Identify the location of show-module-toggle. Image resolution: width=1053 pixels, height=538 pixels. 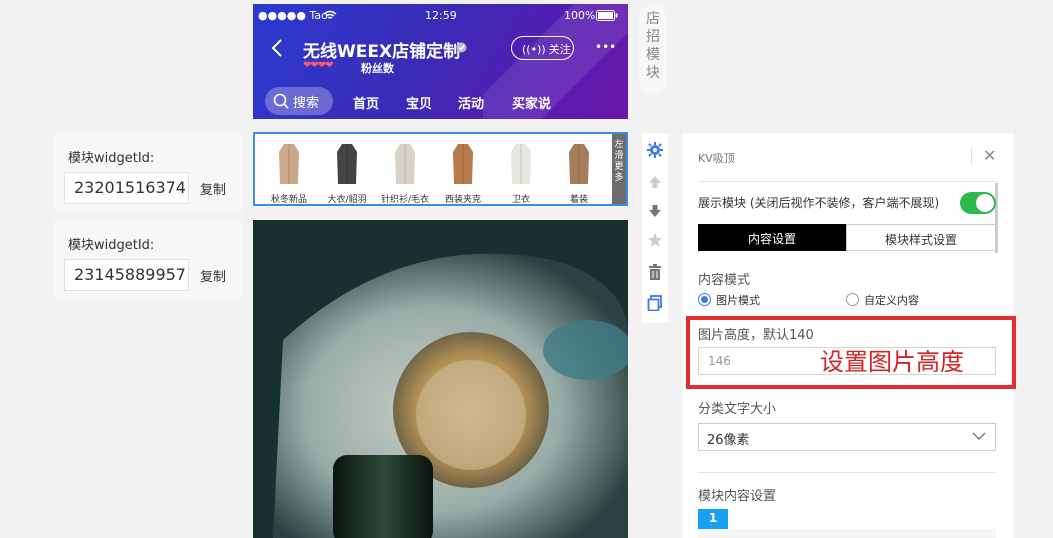
(978, 203).